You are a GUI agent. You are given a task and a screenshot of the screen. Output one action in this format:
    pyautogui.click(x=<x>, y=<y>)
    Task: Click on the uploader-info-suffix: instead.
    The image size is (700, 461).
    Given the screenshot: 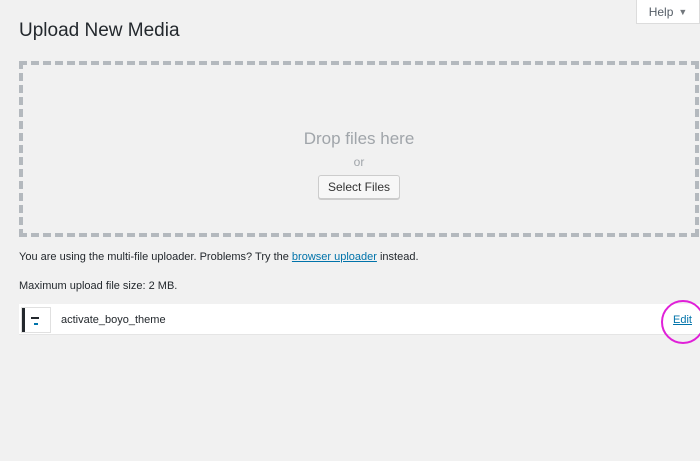 What is the action you would take?
    pyautogui.click(x=397, y=257)
    